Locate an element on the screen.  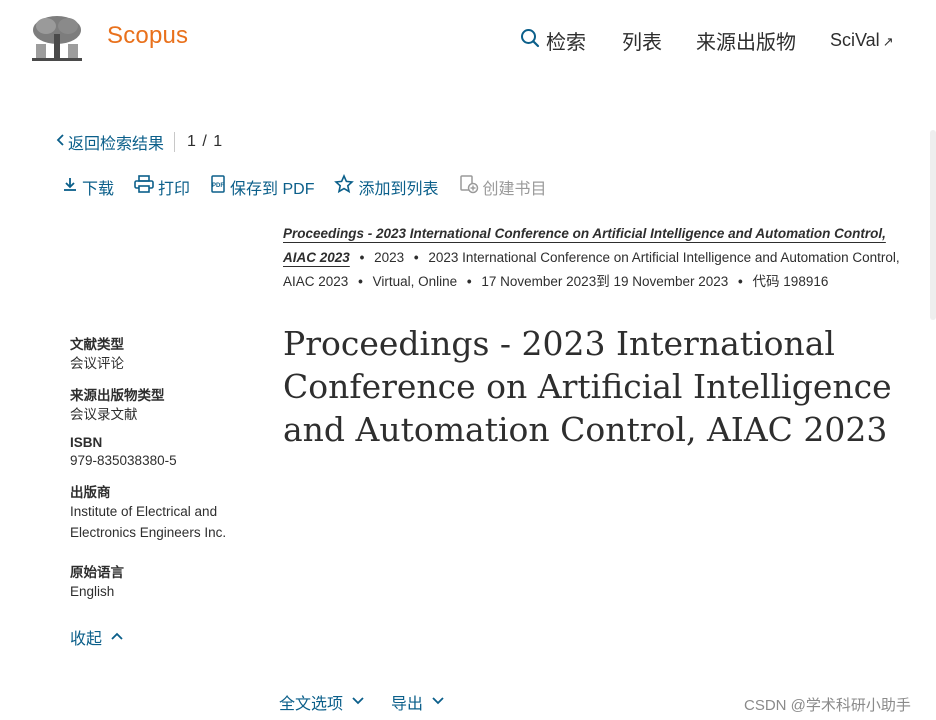
download-button: 下载 is located at coordinates (88, 187).